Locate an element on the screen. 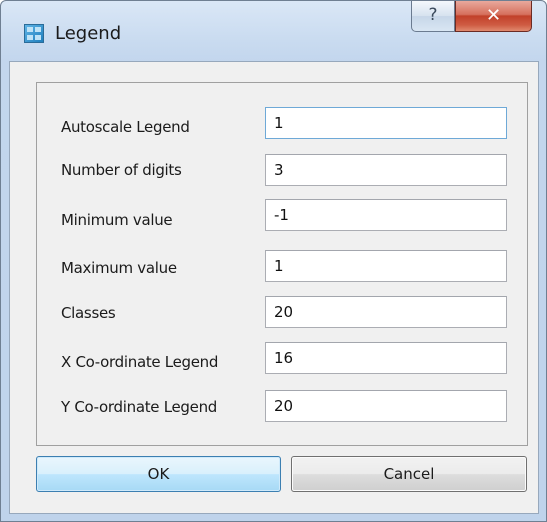  y-coordinate-legend-label: Y Co-ordinate Legend is located at coordinates (139, 407).